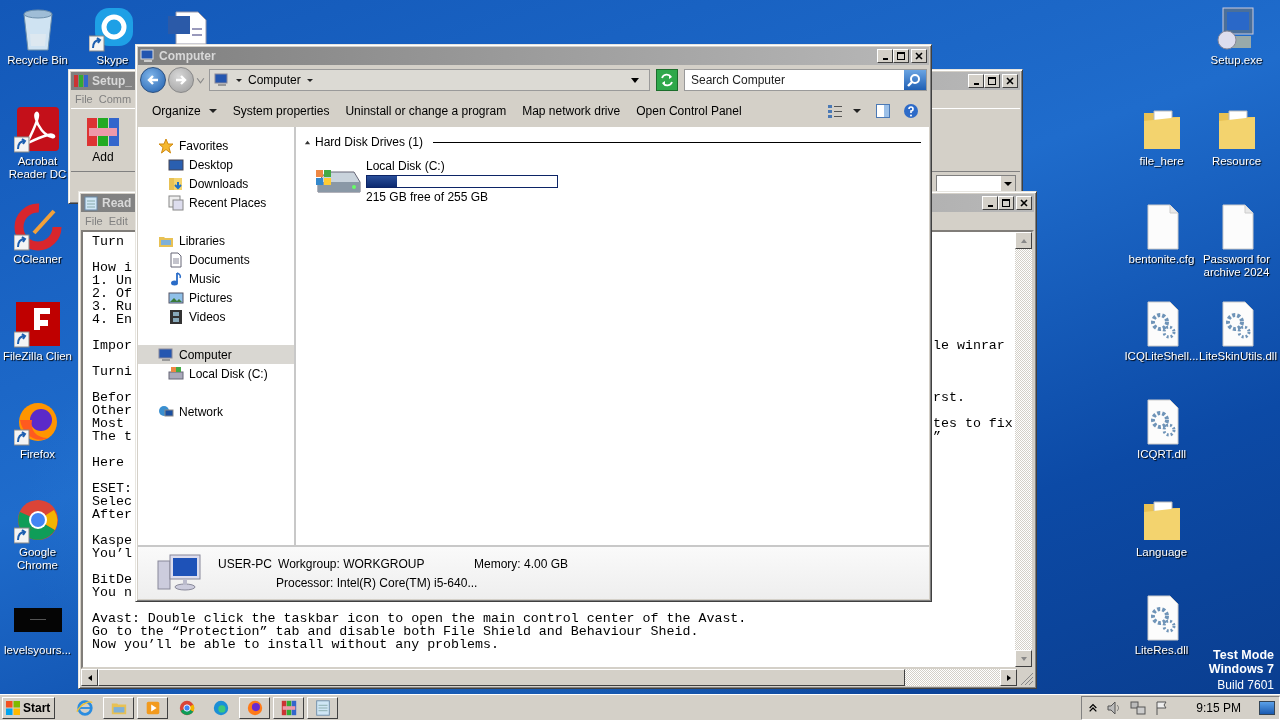 The width and height of the screenshot is (1280, 720). I want to click on nav-item: Documents, so click(216, 259).